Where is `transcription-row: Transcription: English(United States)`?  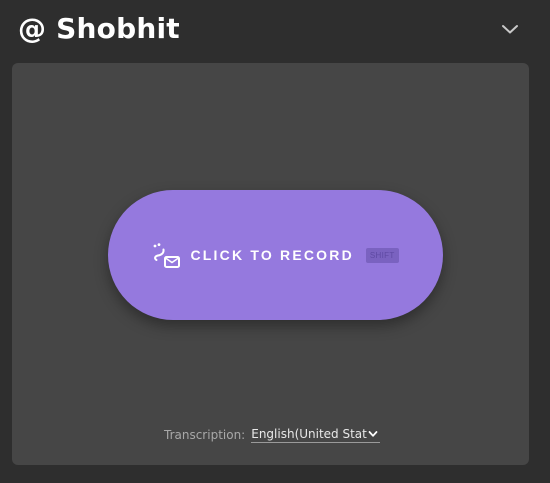 transcription-row: Transcription: English(United States) is located at coordinates (272, 435).